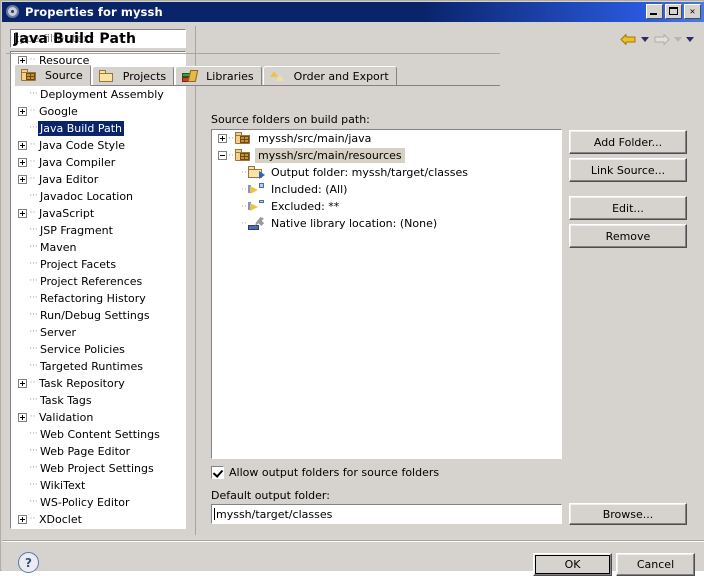 The image size is (704, 576). I want to click on sidebar-item-targeted-runtimes: ··· Targeted Runtimes, so click(98, 366).